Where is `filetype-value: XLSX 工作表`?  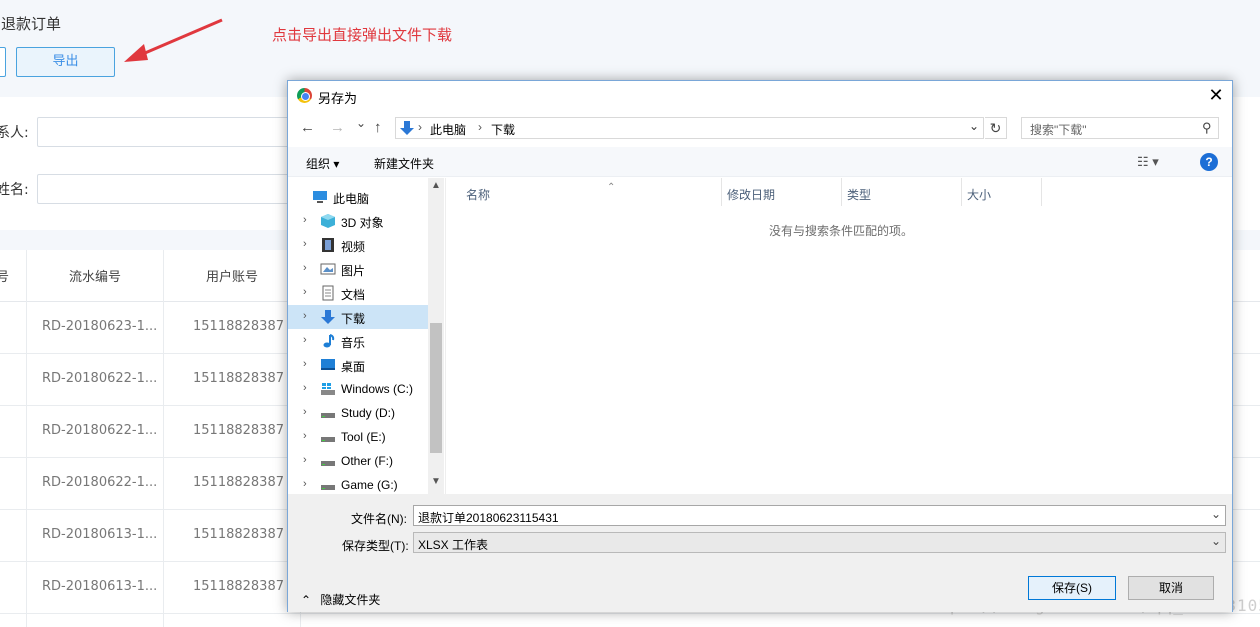
filetype-value: XLSX 工作表 is located at coordinates (453, 545).